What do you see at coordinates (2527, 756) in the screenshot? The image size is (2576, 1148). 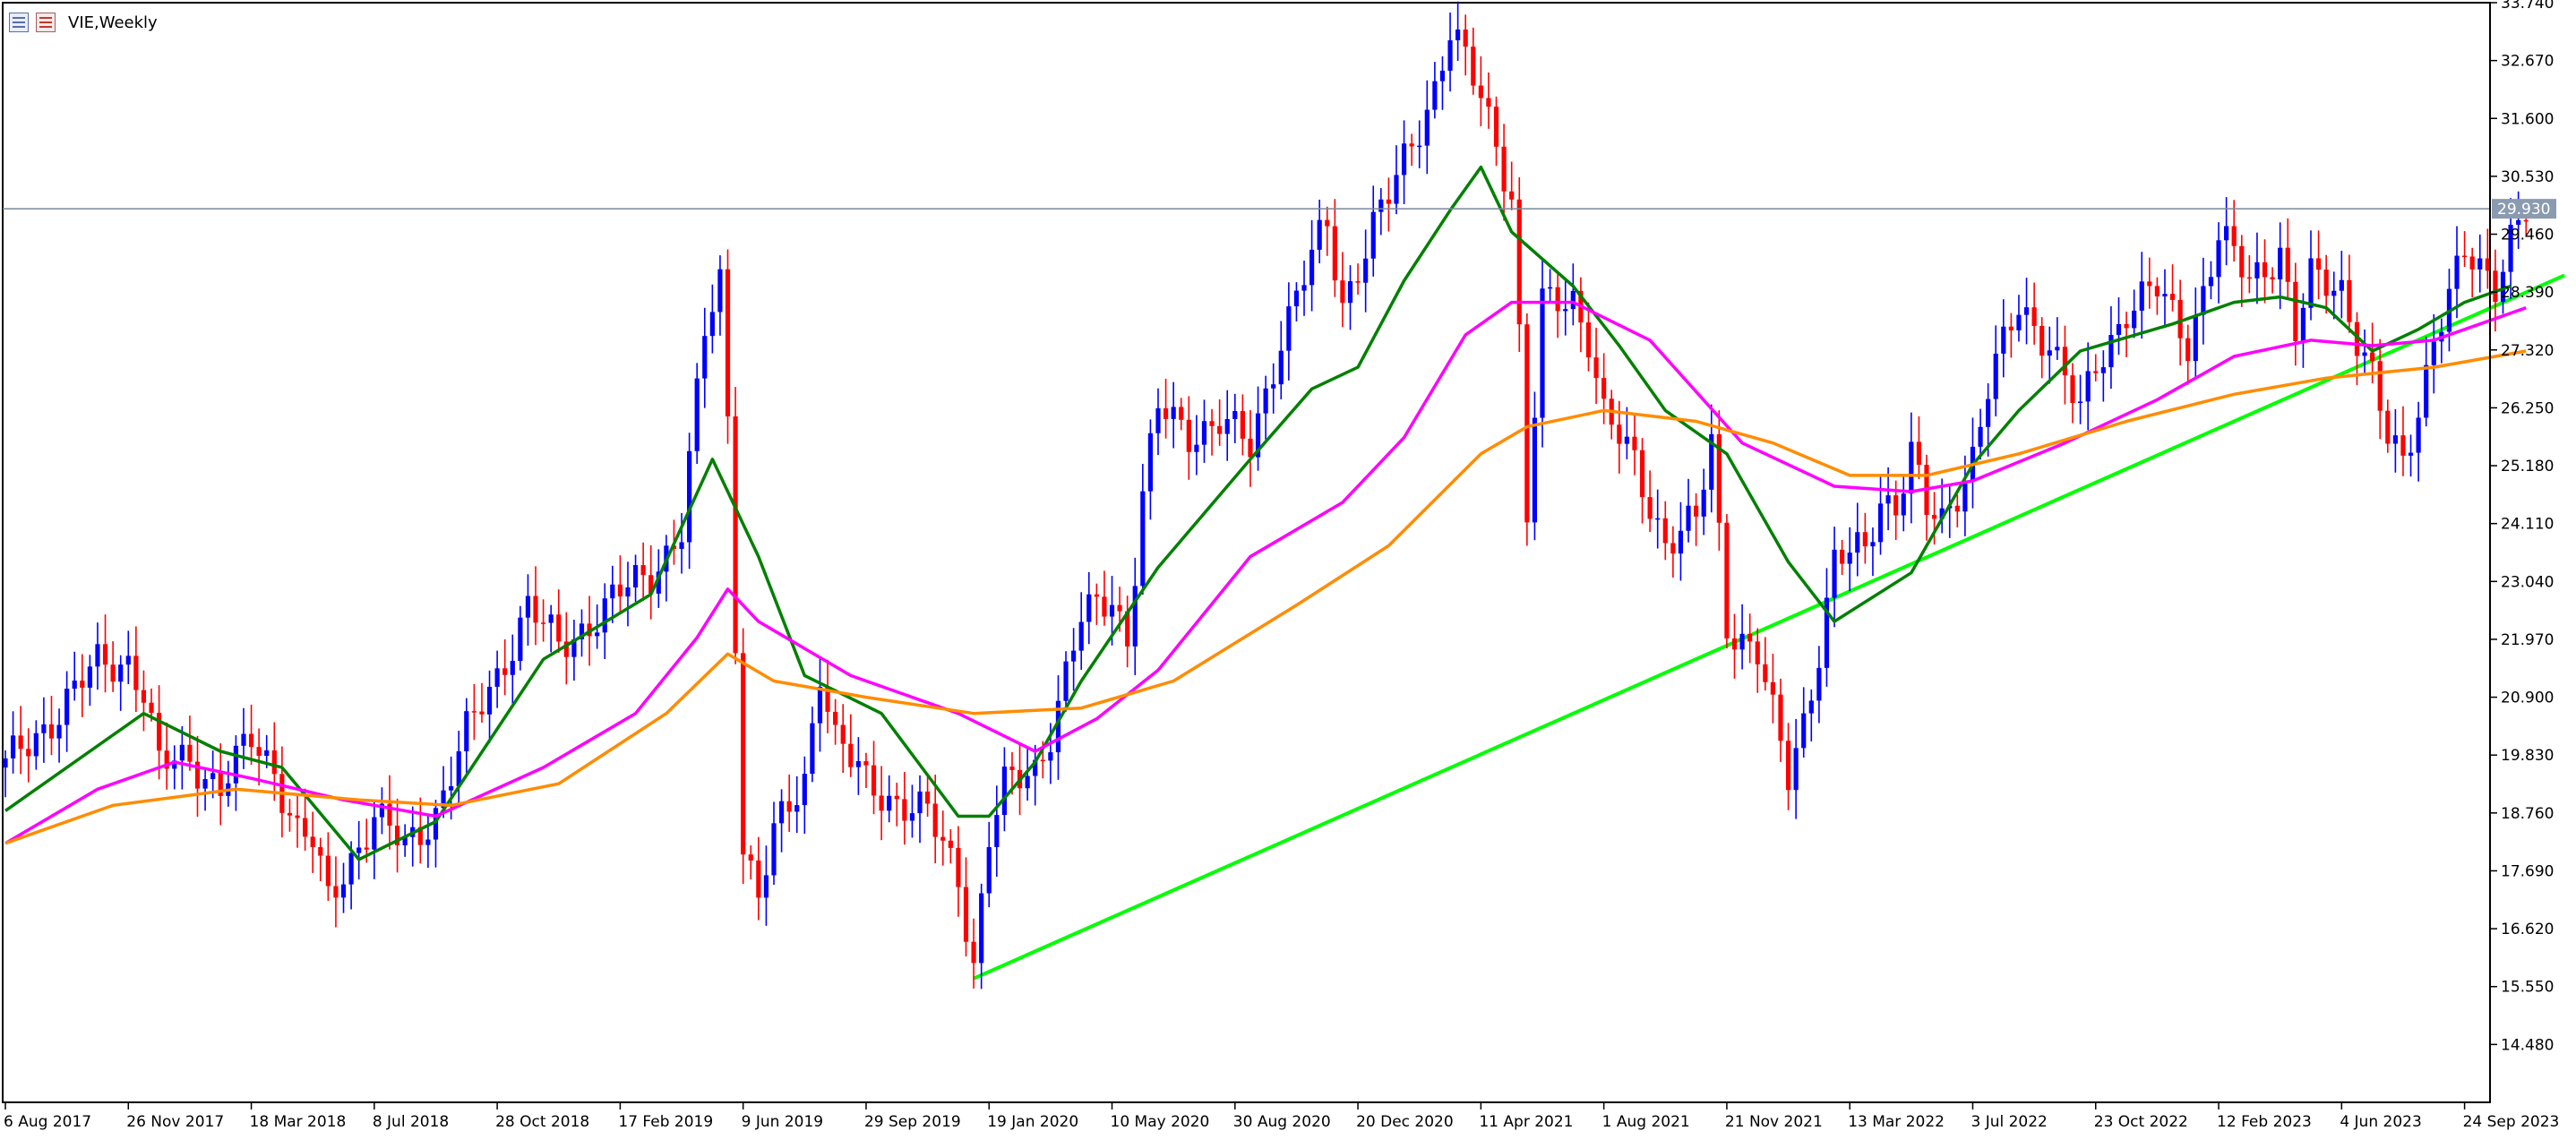 I see `price-tick-label: 19.830` at bounding box center [2527, 756].